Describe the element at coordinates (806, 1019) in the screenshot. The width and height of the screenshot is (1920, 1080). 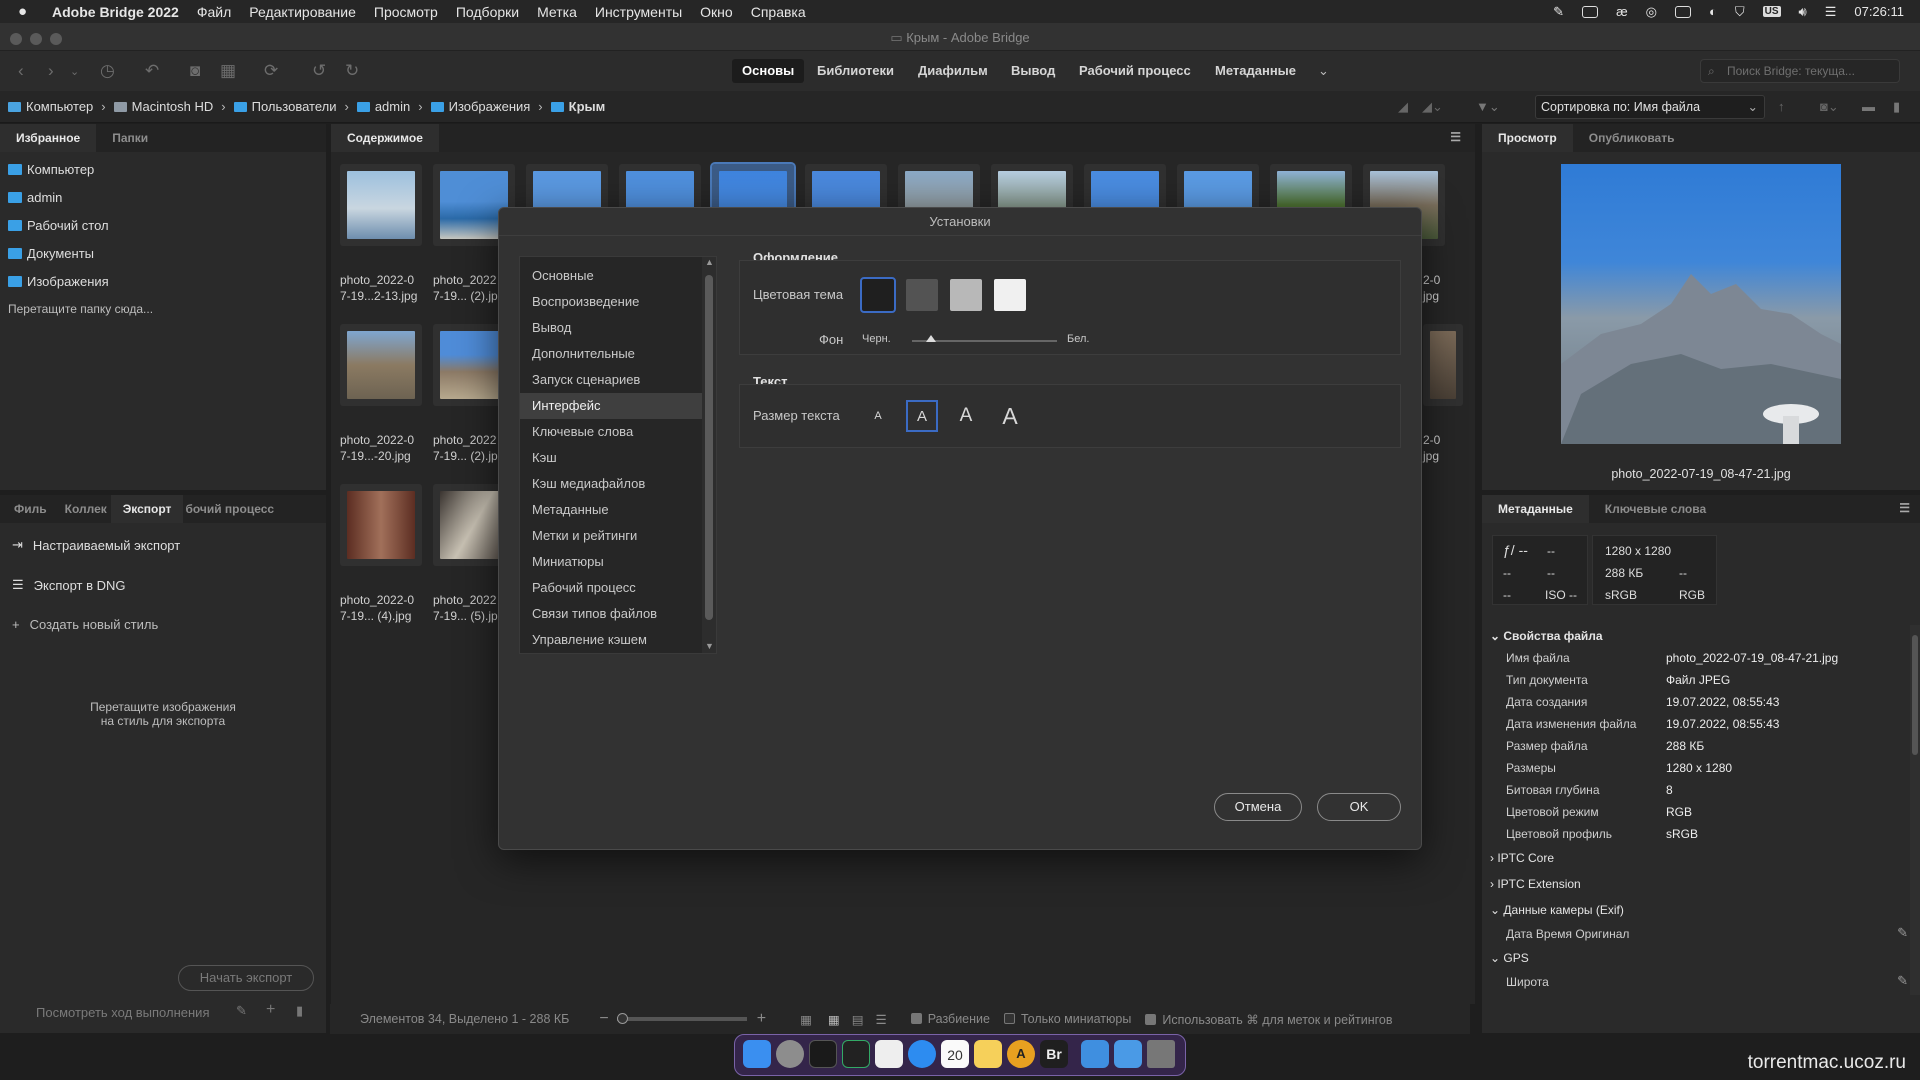
I see `grid-lock-icon: ▦` at that location.